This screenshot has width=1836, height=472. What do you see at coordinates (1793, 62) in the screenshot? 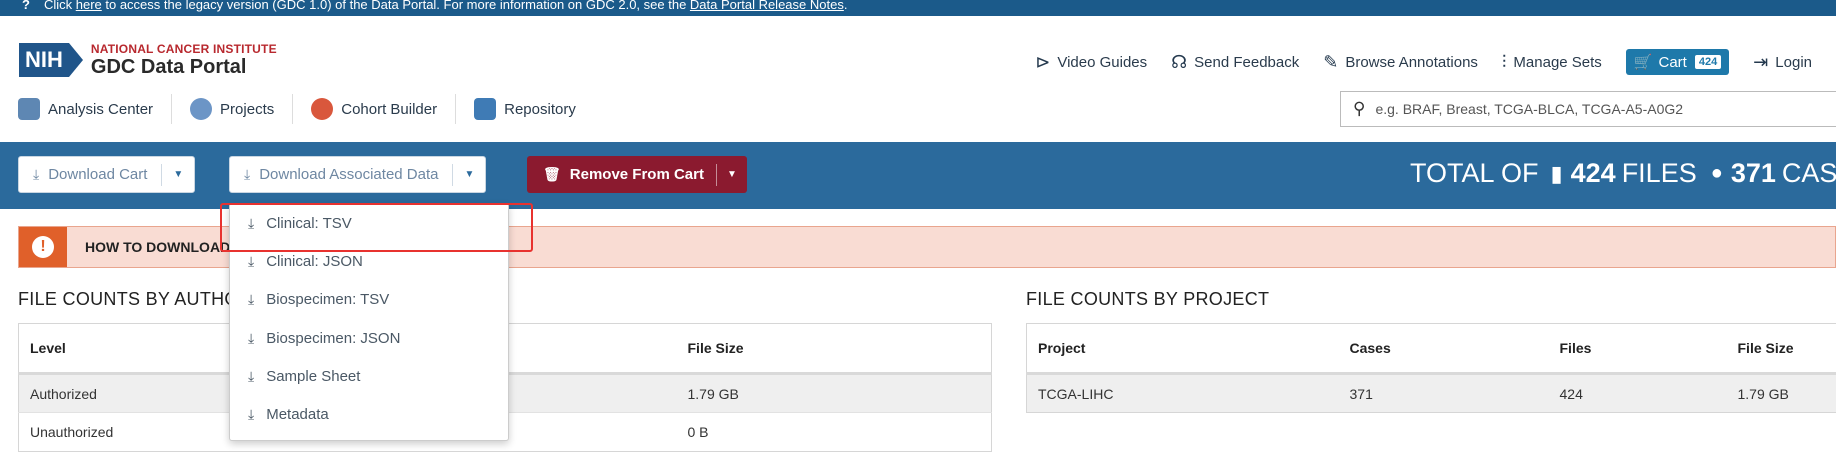
I see `login-label: Login` at bounding box center [1793, 62].